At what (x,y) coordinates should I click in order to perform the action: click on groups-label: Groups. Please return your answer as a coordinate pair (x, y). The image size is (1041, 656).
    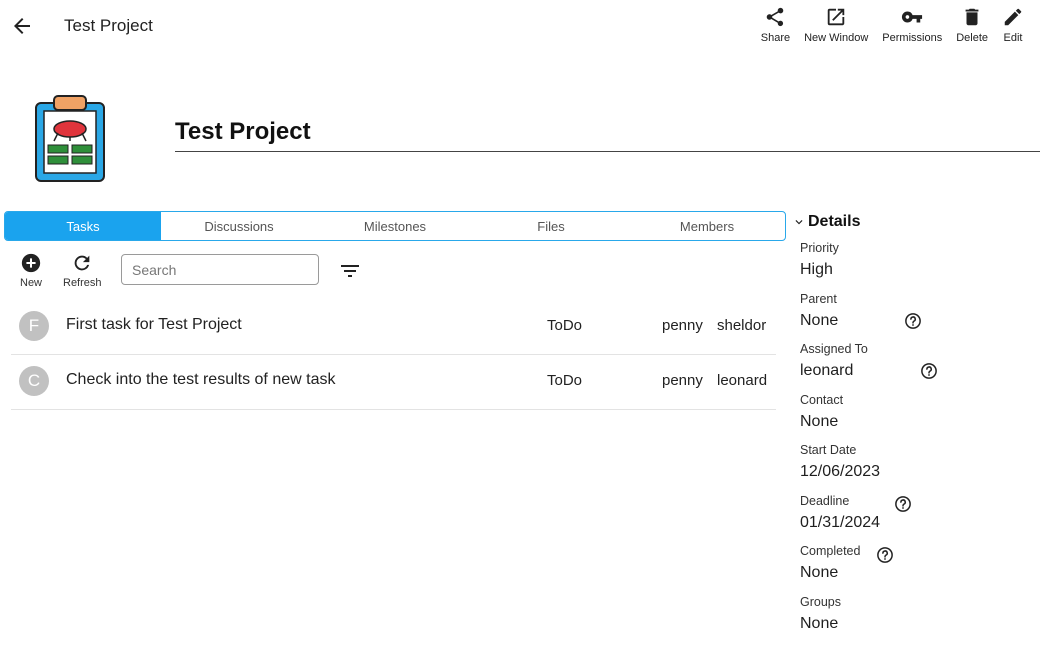
    Looking at the image, I should click on (820, 602).